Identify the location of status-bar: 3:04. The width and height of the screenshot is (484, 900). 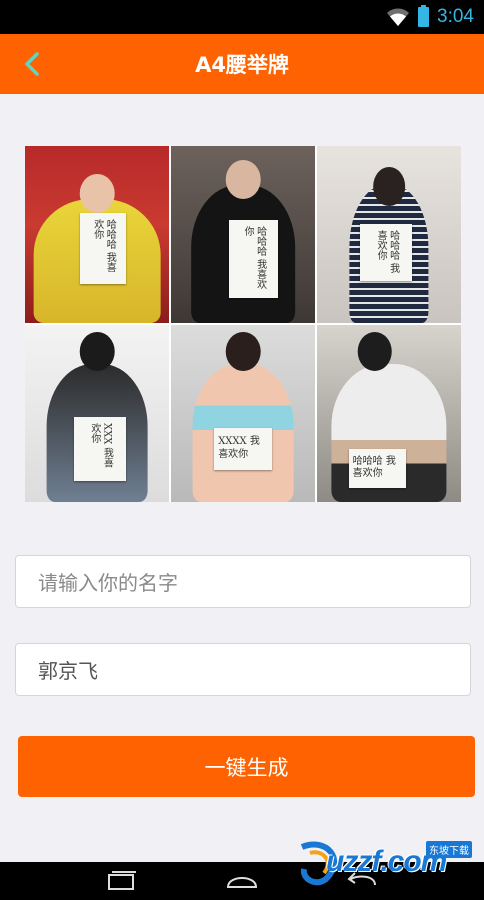
(242, 17).